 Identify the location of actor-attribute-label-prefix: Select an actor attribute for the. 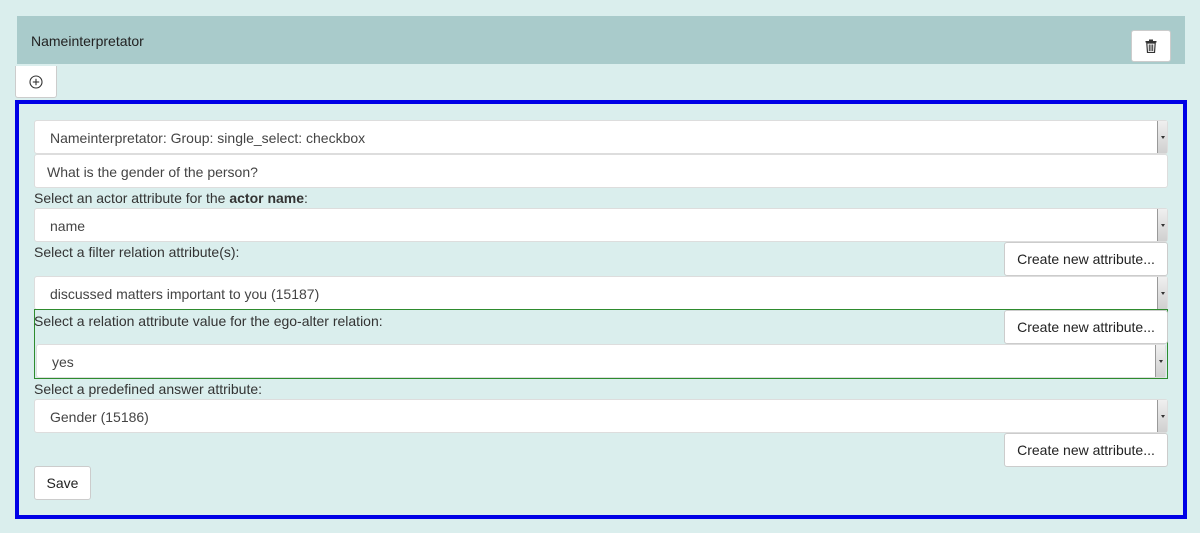
(132, 198).